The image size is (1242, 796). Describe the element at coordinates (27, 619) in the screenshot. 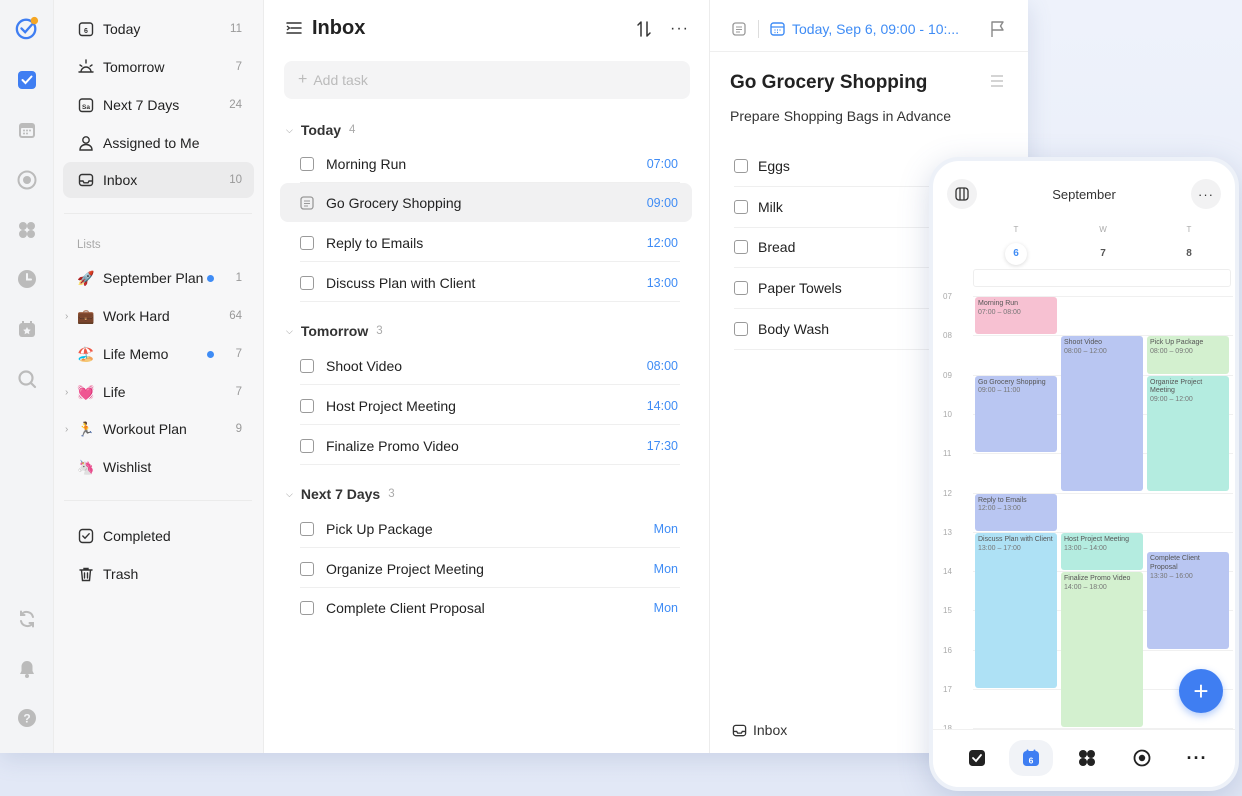

I see `sync-icon` at that location.